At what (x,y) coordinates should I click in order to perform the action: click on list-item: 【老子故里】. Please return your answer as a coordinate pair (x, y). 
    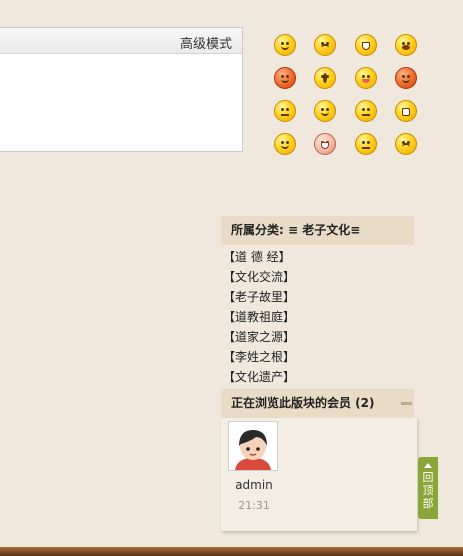
    Looking at the image, I should click on (259, 298).